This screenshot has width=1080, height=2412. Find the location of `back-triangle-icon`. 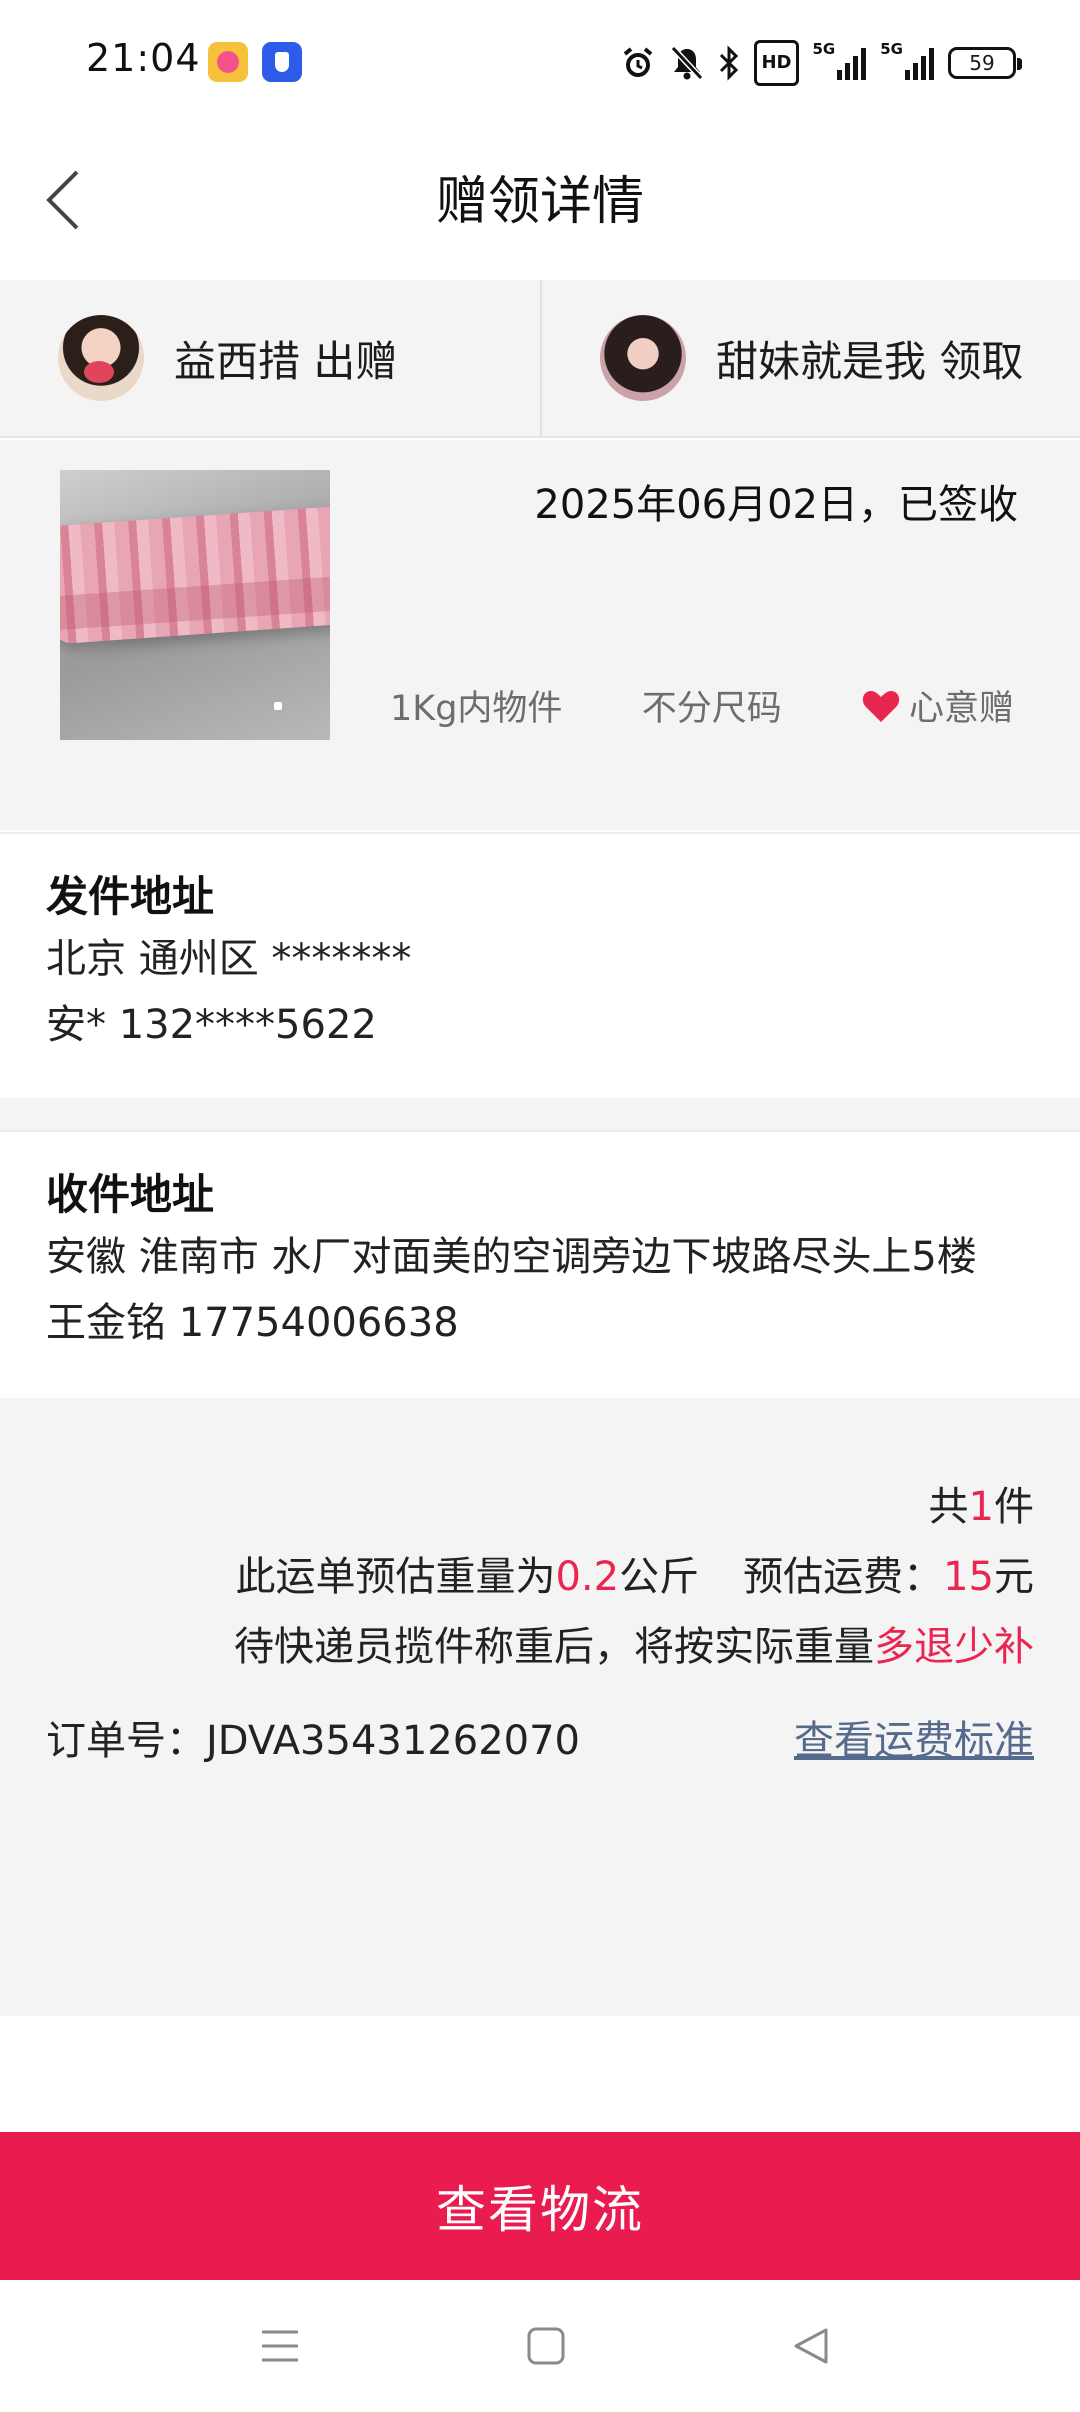

back-triangle-icon is located at coordinates (811, 2346).